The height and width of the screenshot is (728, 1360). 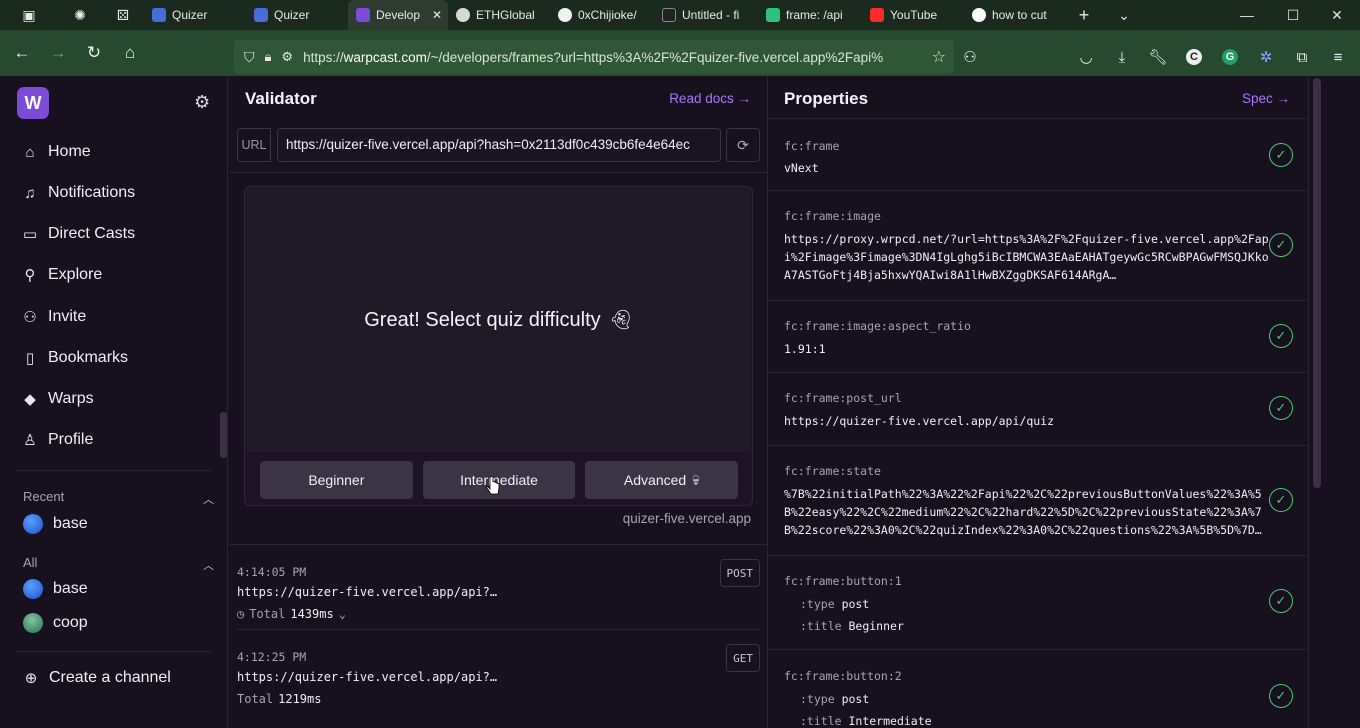 I want to click on sidebar-item-label: Home, so click(x=69, y=151).